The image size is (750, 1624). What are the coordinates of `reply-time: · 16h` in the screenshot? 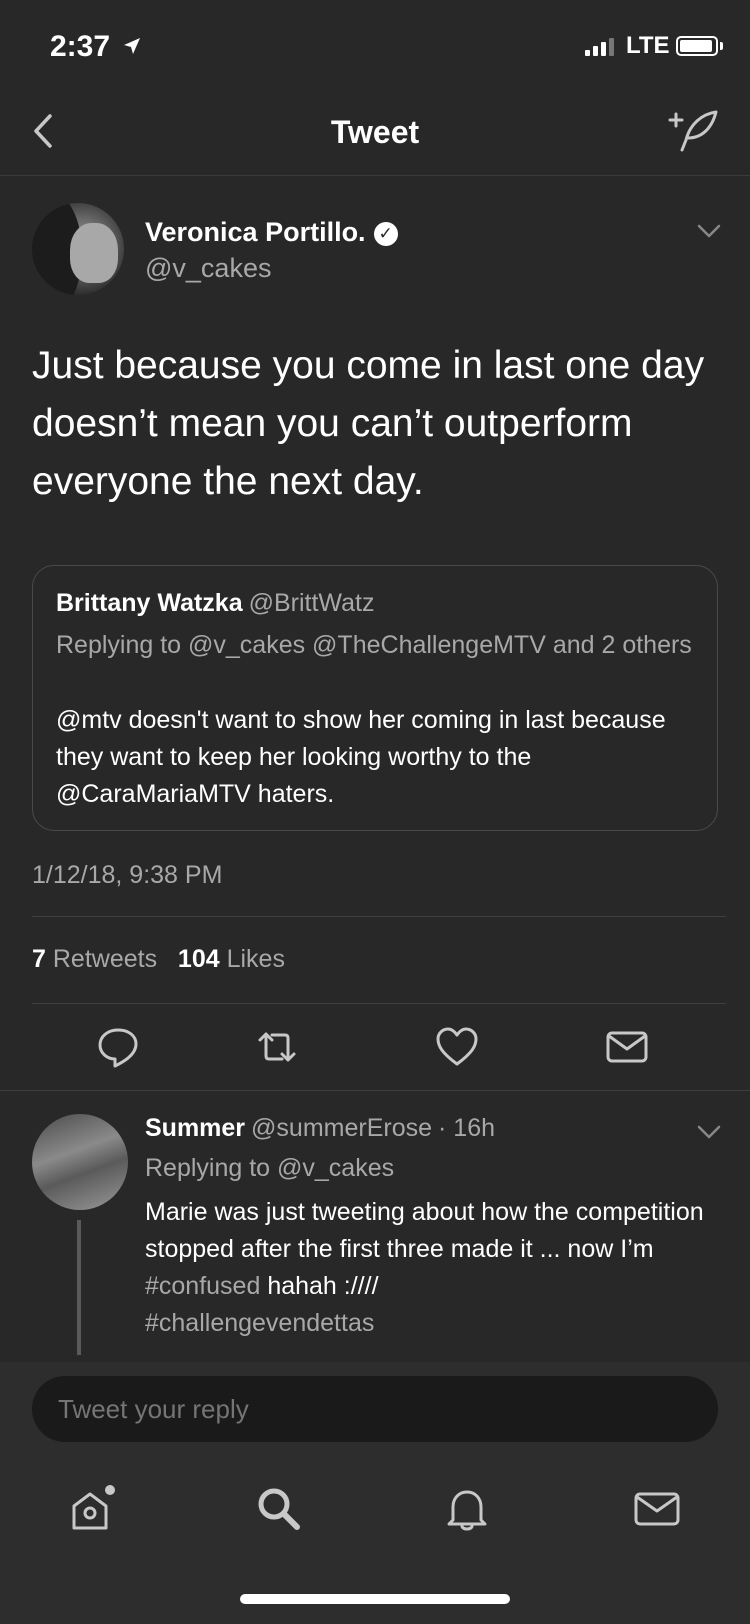 It's located at (467, 1128).